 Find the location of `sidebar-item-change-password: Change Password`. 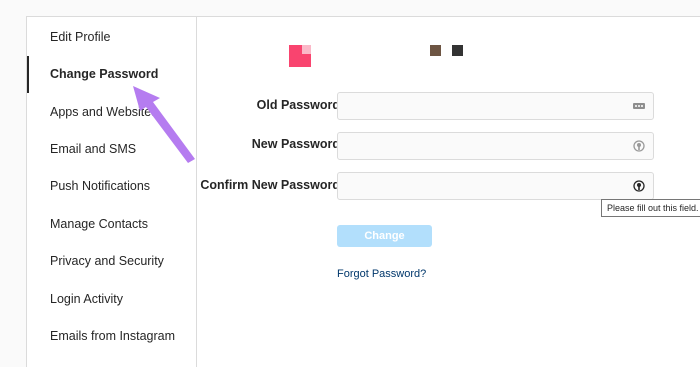

sidebar-item-change-password: Change Password is located at coordinates (111, 74).